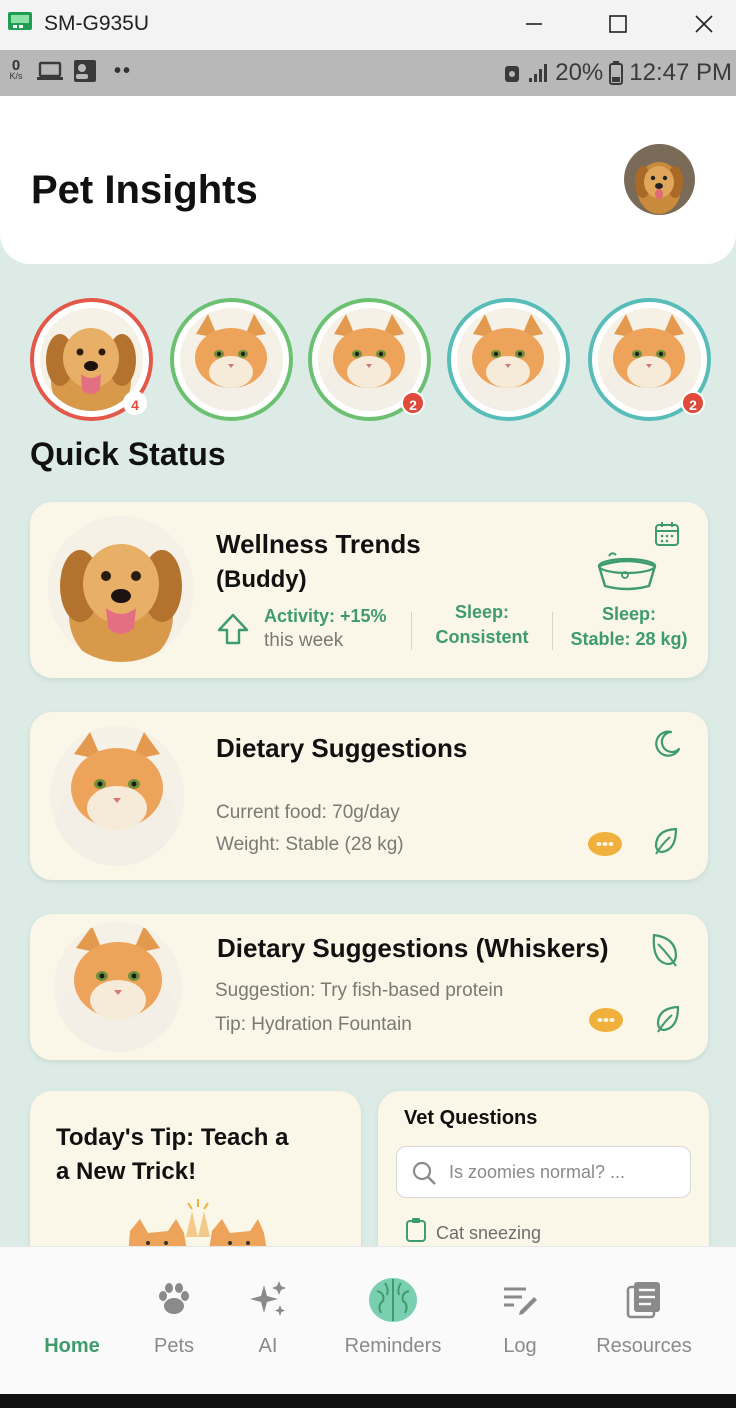 The image size is (736, 1408). Describe the element at coordinates (144, 190) in the screenshot. I see `page-title: Pet Insights` at that location.